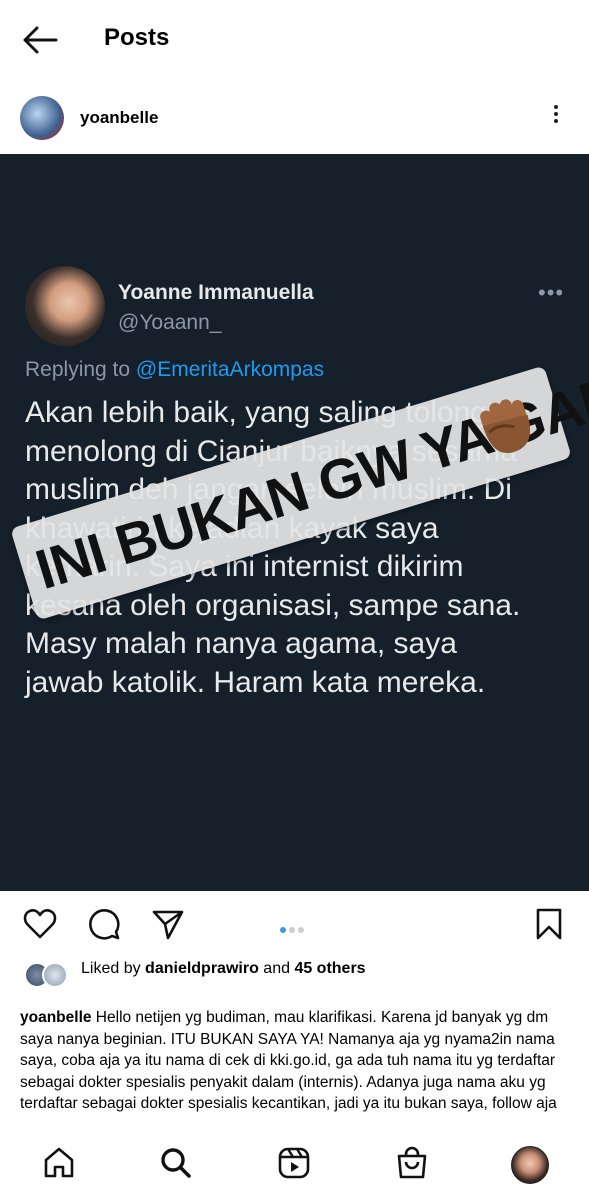 This screenshot has width=589, height=1200. What do you see at coordinates (241, 643) in the screenshot?
I see `tweet-line: Masy malah nanya agama, saya` at bounding box center [241, 643].